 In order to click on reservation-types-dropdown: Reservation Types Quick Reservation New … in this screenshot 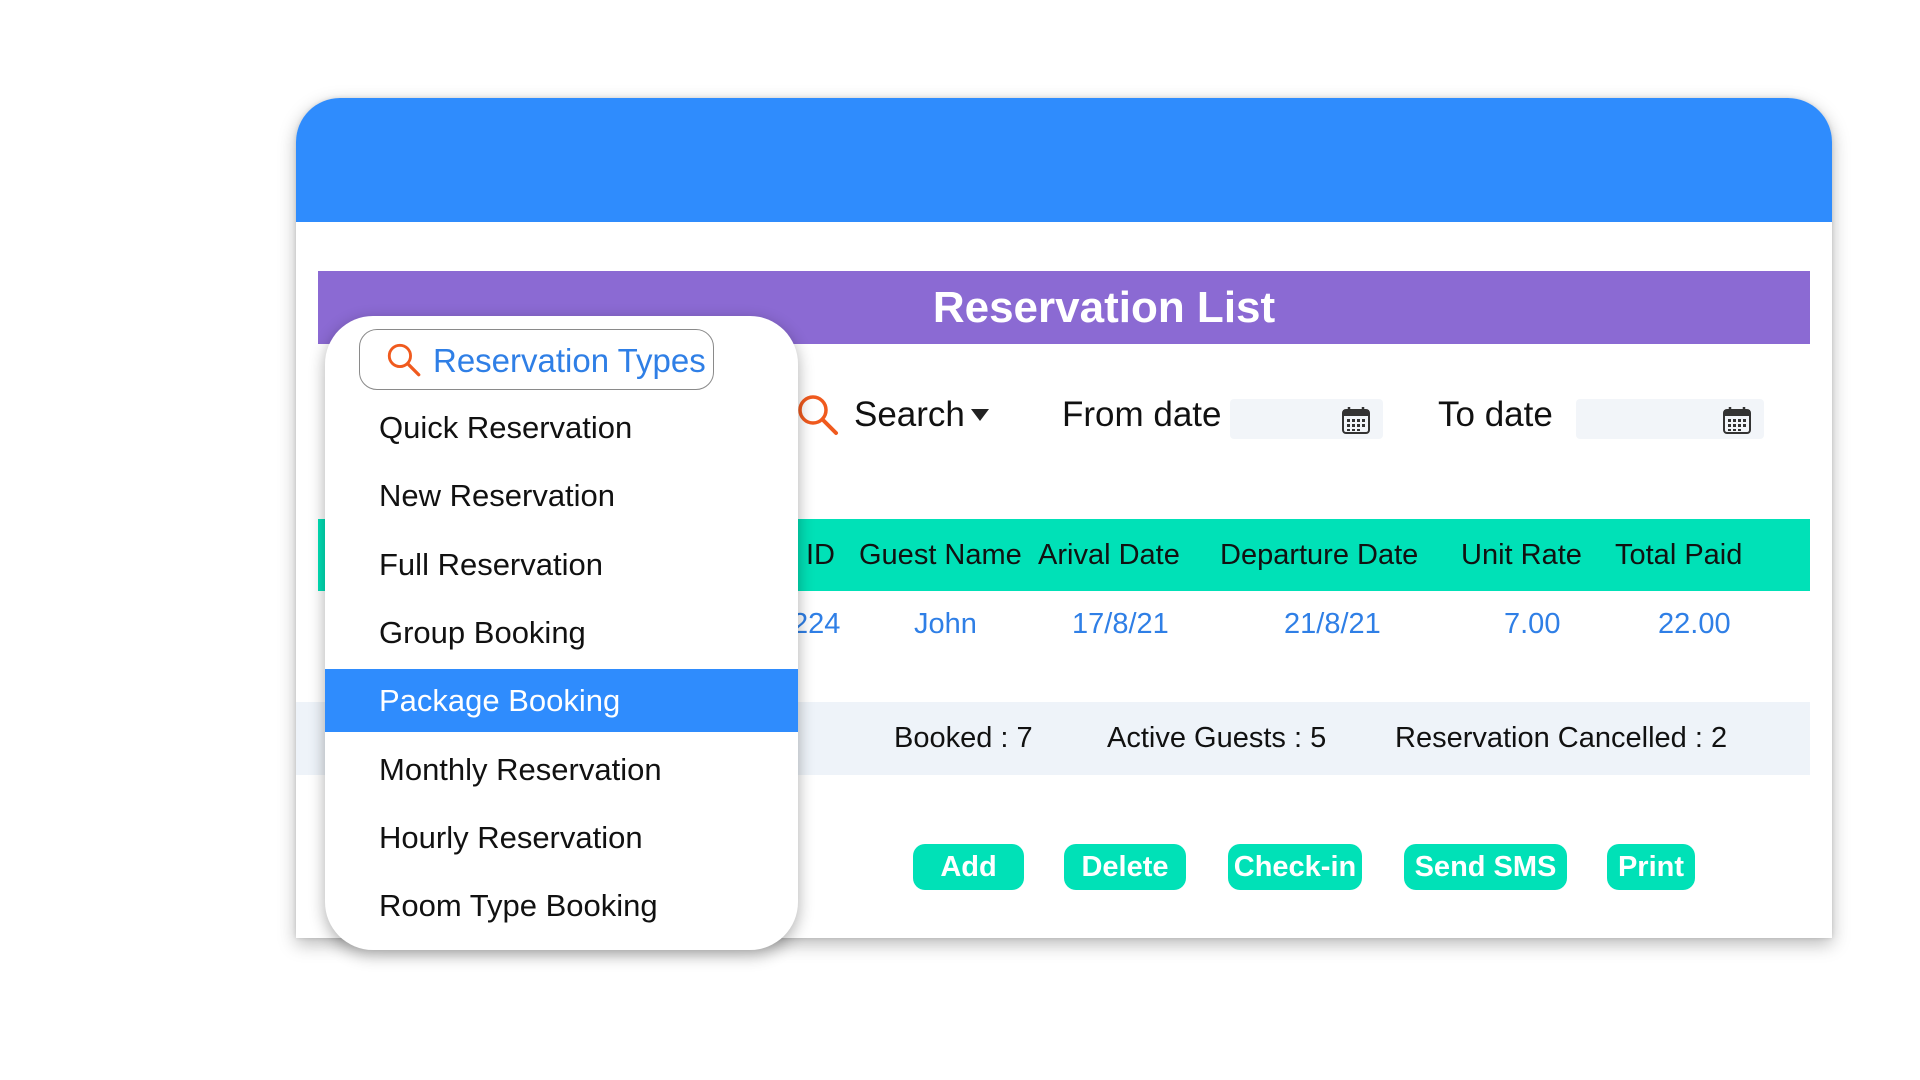, I will do `click(561, 633)`.